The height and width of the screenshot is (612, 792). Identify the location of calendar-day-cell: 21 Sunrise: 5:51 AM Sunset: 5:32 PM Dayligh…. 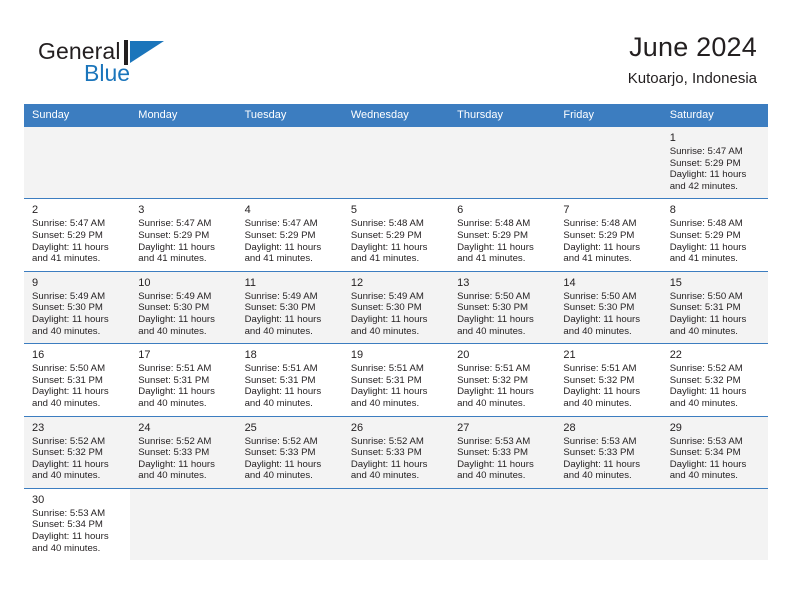
(608, 379).